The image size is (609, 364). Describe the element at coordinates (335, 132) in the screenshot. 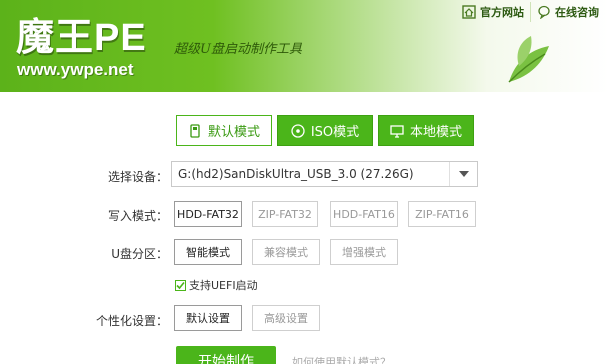

I see `tab-iso-mode-label: ISO模式` at that location.